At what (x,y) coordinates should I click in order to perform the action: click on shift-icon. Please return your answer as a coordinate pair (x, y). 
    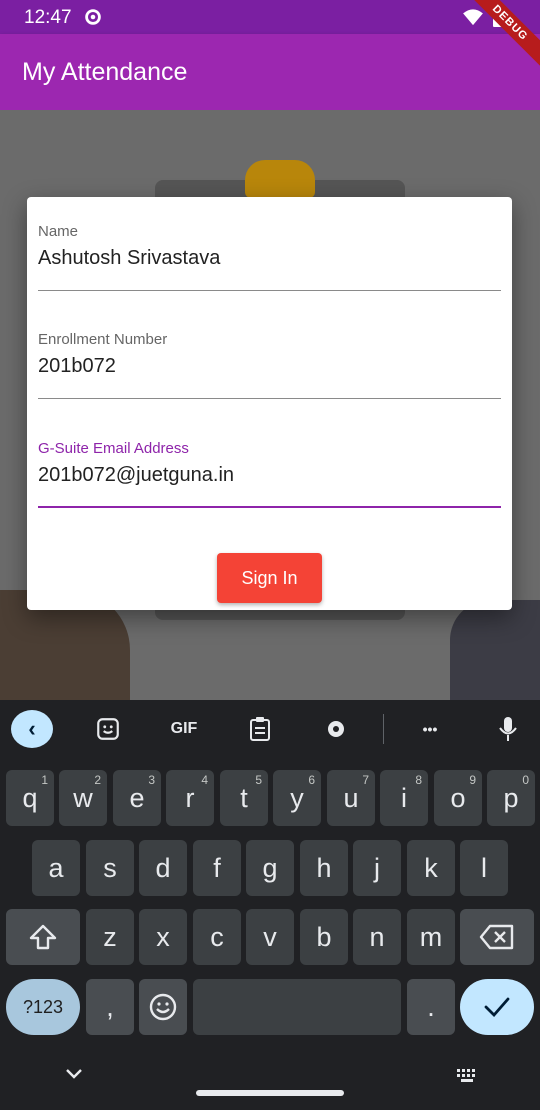
    Looking at the image, I should click on (43, 937).